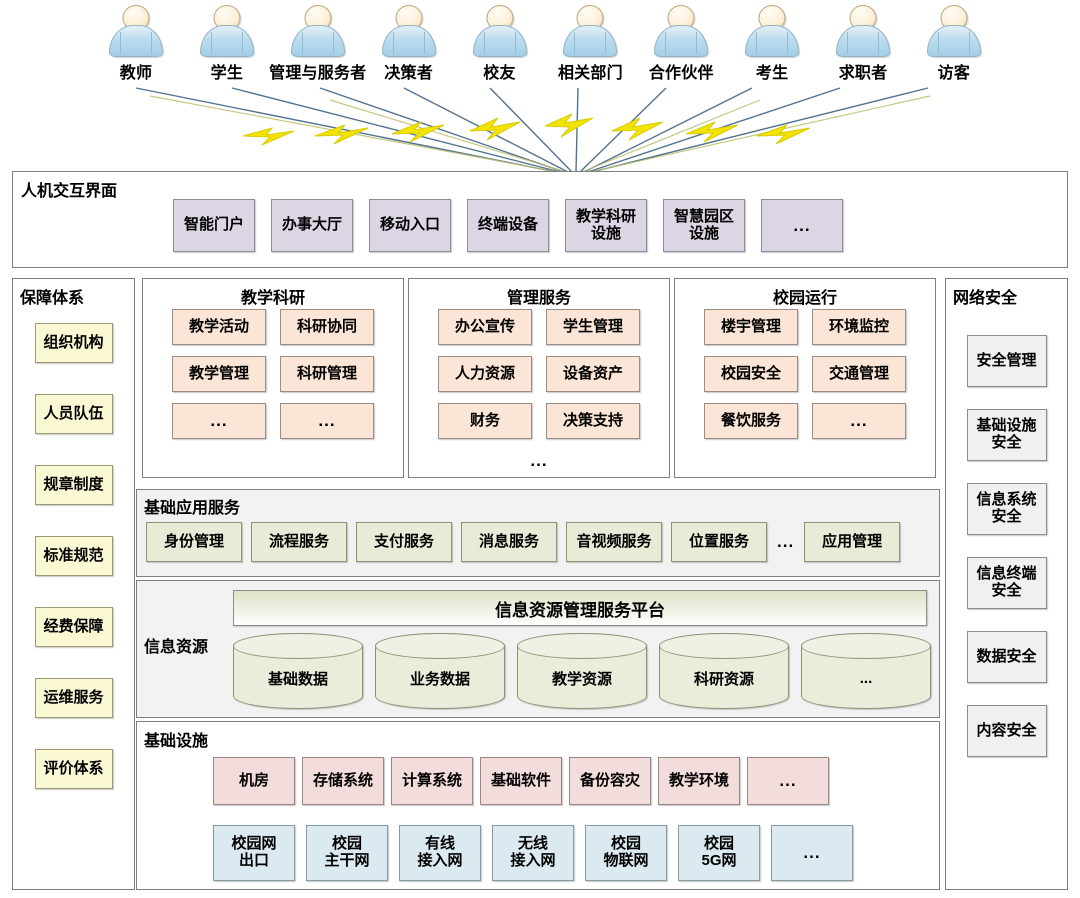 The height and width of the screenshot is (898, 1080). Describe the element at coordinates (73, 698) in the screenshot. I see `guarantee-item: 运维服务` at that location.